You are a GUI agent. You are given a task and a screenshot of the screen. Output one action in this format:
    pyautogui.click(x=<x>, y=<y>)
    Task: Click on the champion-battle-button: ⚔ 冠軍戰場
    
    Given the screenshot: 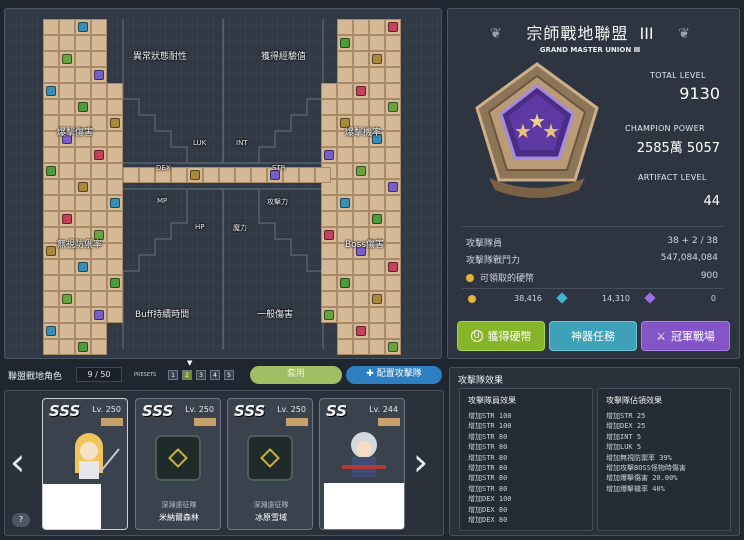 What is the action you would take?
    pyautogui.click(x=685, y=336)
    